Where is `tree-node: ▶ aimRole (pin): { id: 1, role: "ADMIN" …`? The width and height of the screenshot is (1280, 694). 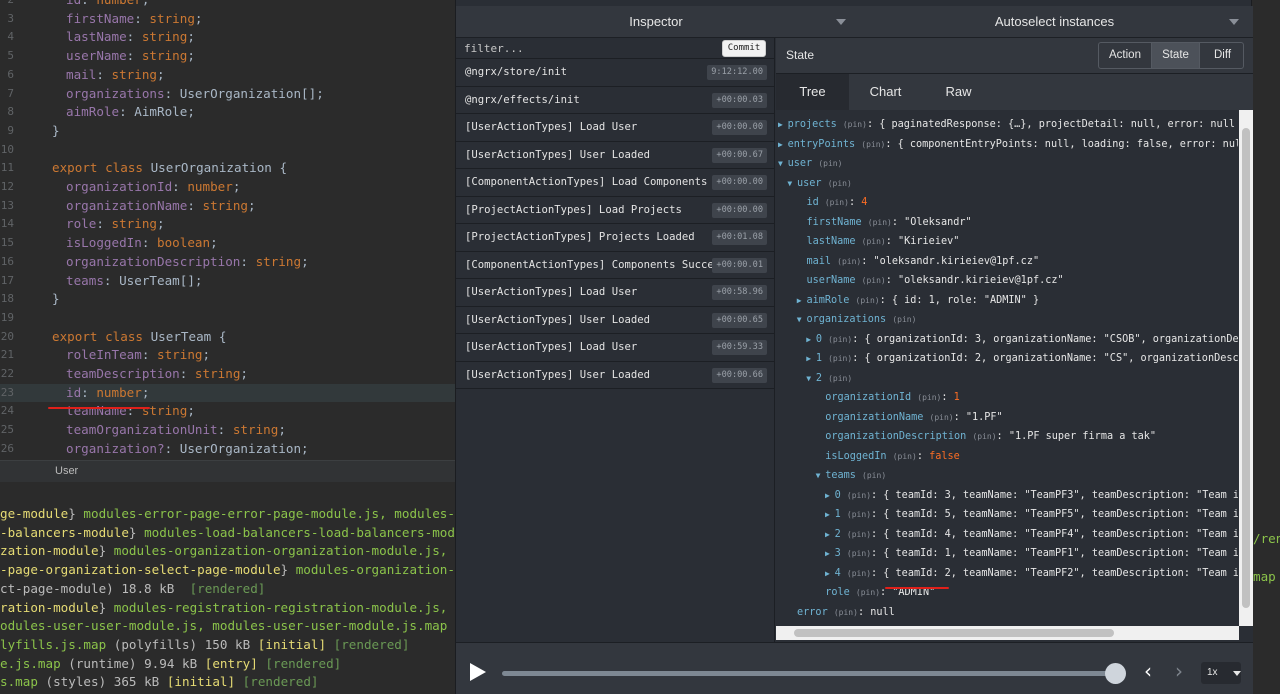 tree-node: ▶ aimRole (pin): { id: 1, role: "ADMIN" … is located at coordinates (918, 301).